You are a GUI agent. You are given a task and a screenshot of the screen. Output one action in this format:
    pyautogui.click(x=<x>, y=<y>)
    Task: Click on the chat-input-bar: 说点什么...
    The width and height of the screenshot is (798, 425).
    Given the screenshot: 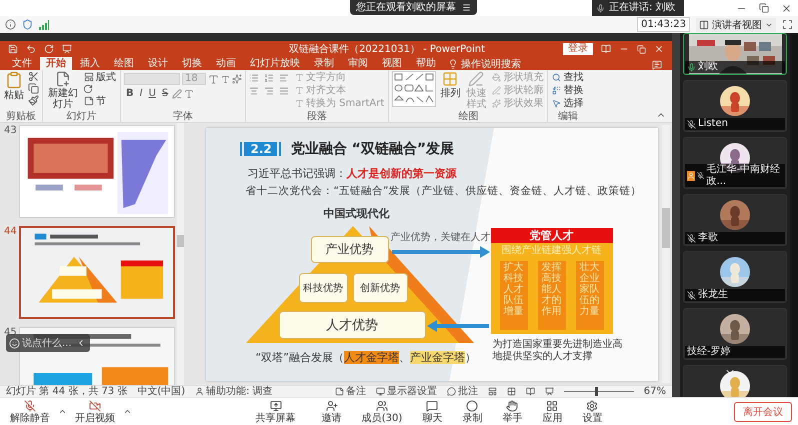 What is the action you would take?
    pyautogui.click(x=48, y=343)
    